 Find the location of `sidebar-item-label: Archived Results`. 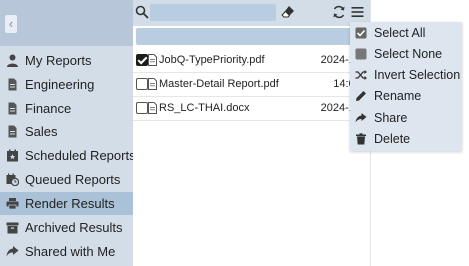

sidebar-item-label: Archived Results is located at coordinates (74, 227).